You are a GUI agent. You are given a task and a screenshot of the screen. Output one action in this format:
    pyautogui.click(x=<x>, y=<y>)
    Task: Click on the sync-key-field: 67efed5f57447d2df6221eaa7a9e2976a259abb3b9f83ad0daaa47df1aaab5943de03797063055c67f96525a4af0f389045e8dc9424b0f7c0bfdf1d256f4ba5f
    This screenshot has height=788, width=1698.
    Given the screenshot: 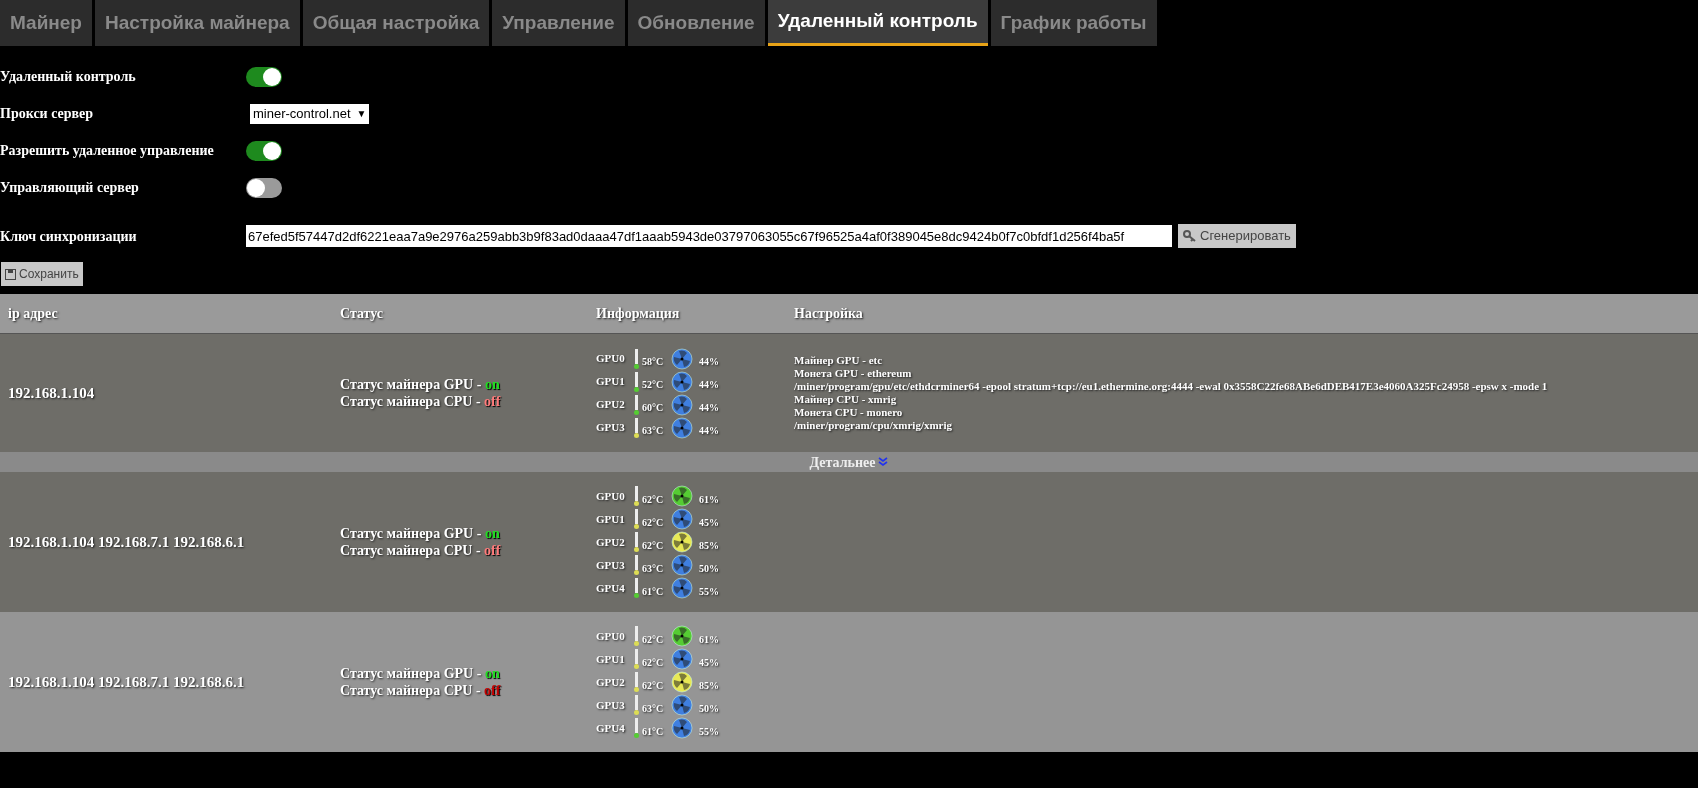 What is the action you would take?
    pyautogui.click(x=709, y=236)
    